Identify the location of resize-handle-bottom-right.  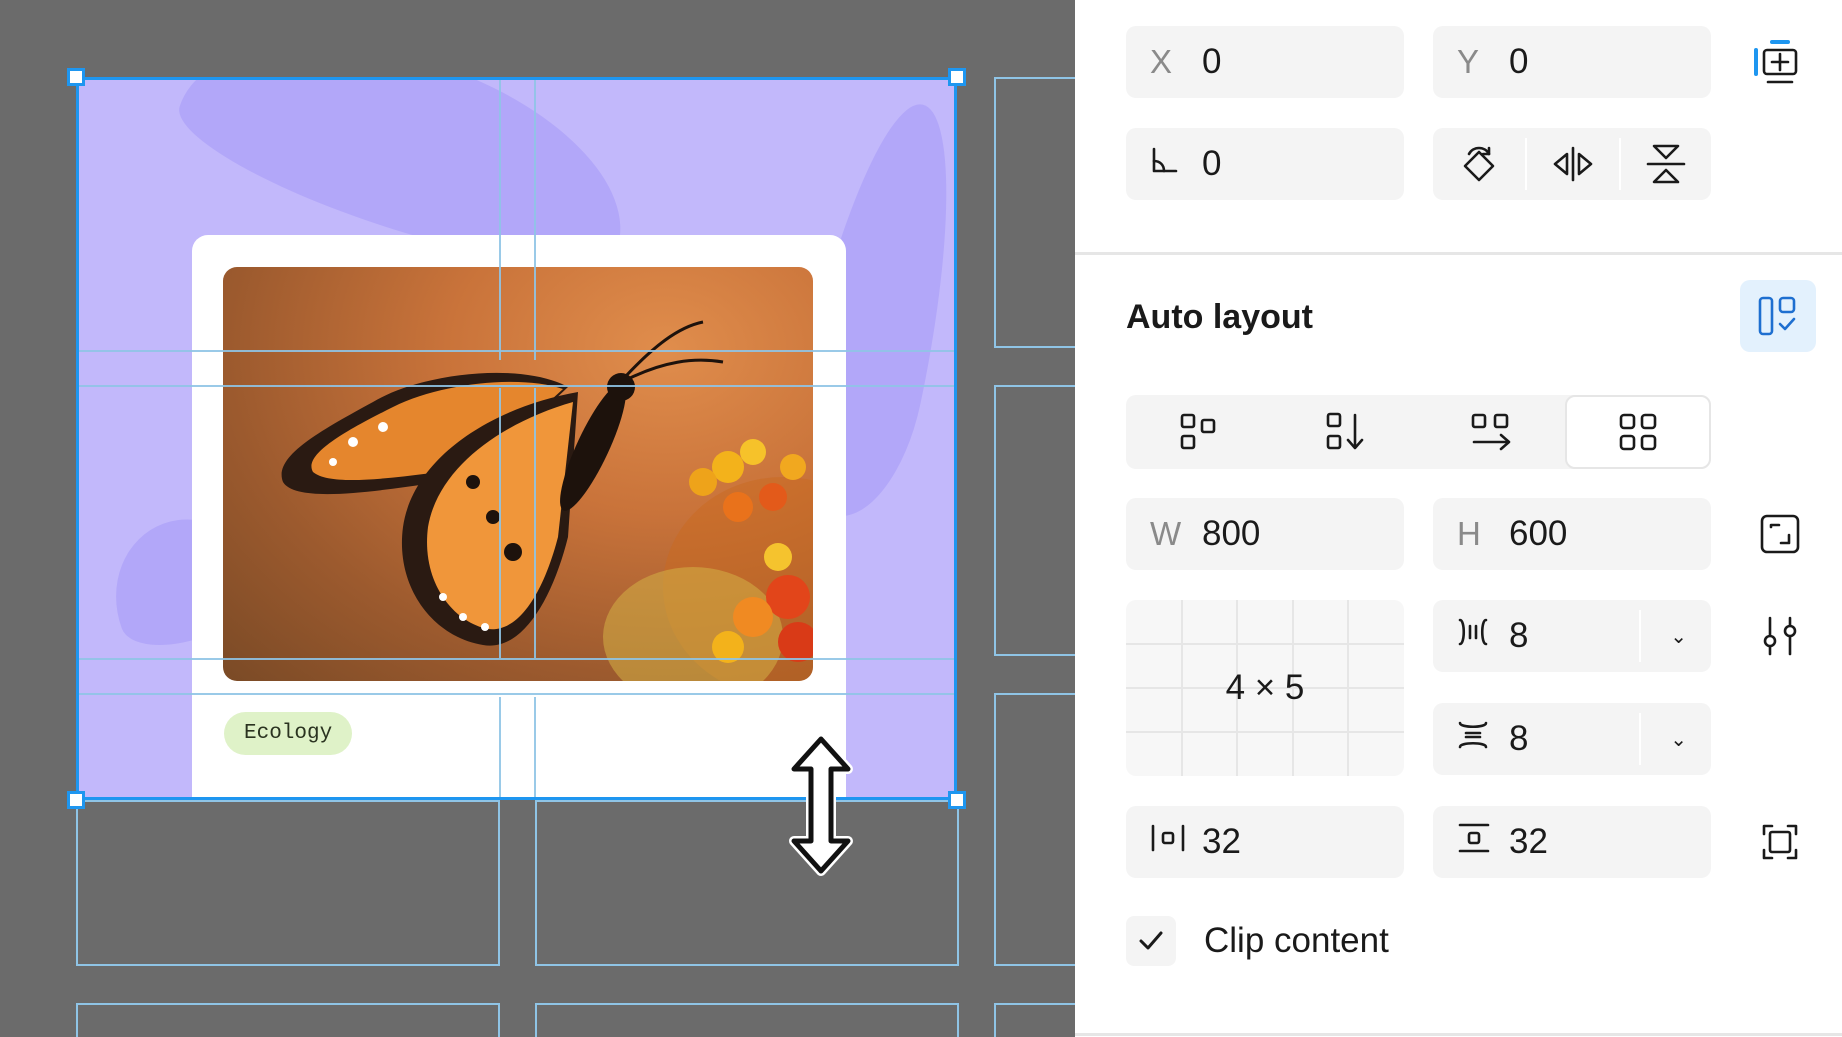
(957, 800).